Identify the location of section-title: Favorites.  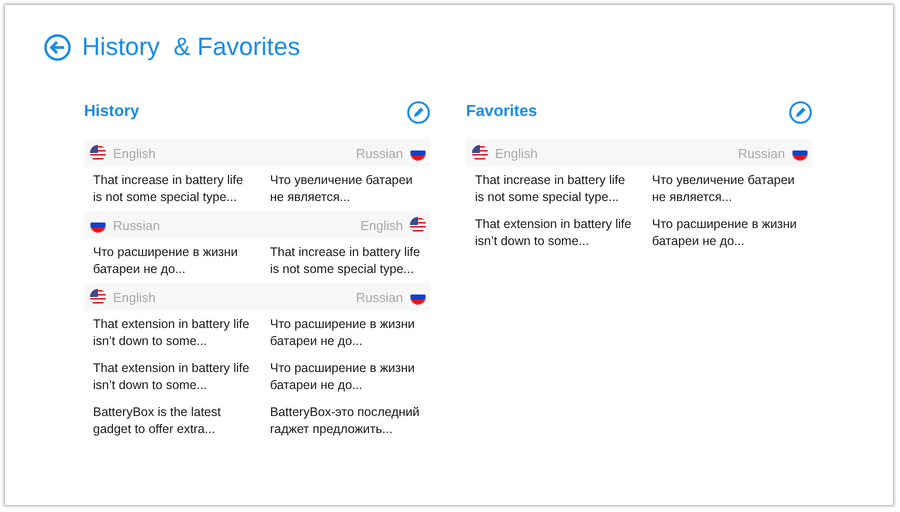
(502, 112).